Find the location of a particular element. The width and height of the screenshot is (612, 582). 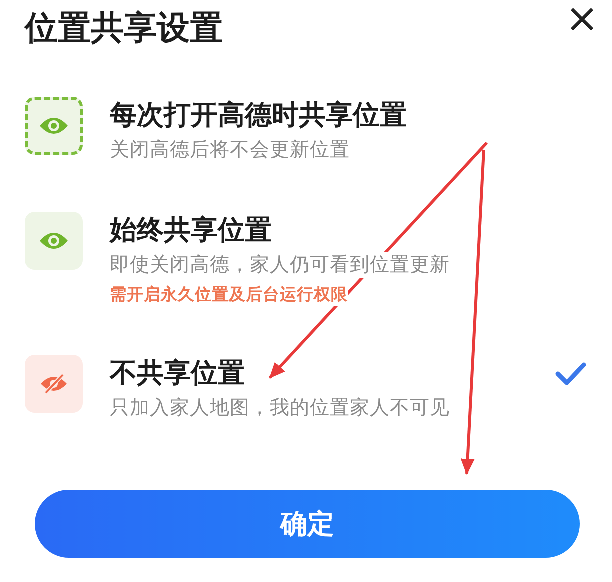

confirm-button: 确定 is located at coordinates (307, 524).